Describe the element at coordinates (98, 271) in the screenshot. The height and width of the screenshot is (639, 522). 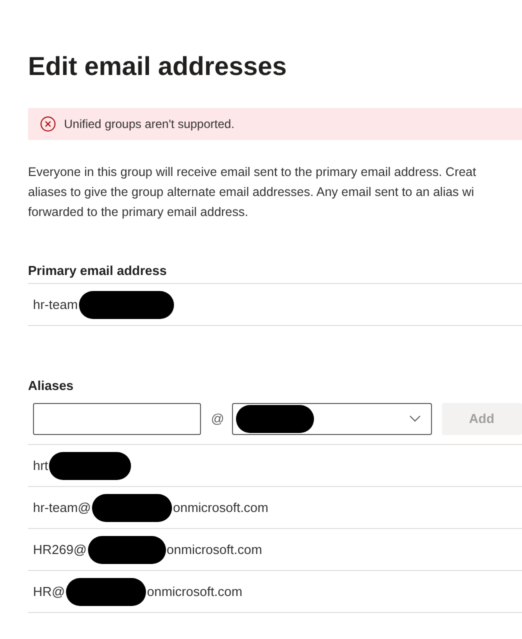
I see `section-label: Primary email address` at that location.